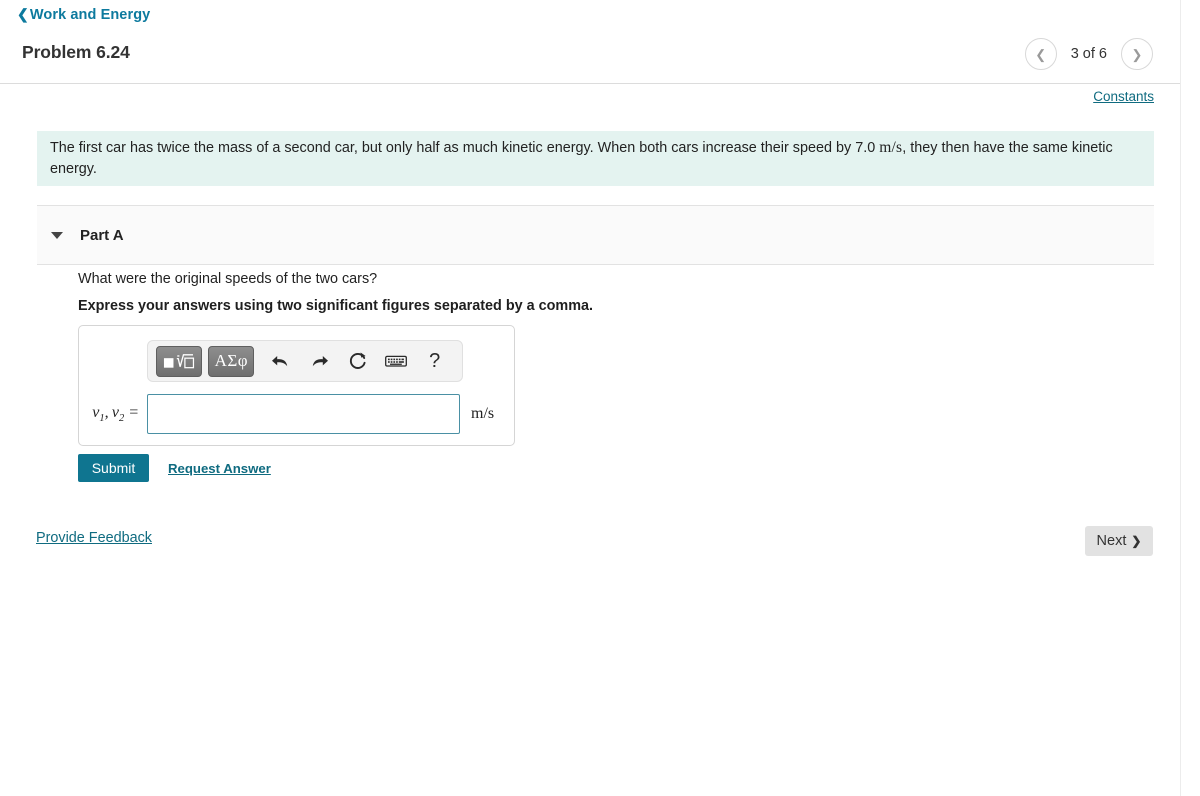 Image resolution: width=1200 pixels, height=796 pixels. What do you see at coordinates (90, 15) in the screenshot?
I see `breadcrumb-label: Work and Energy` at bounding box center [90, 15].